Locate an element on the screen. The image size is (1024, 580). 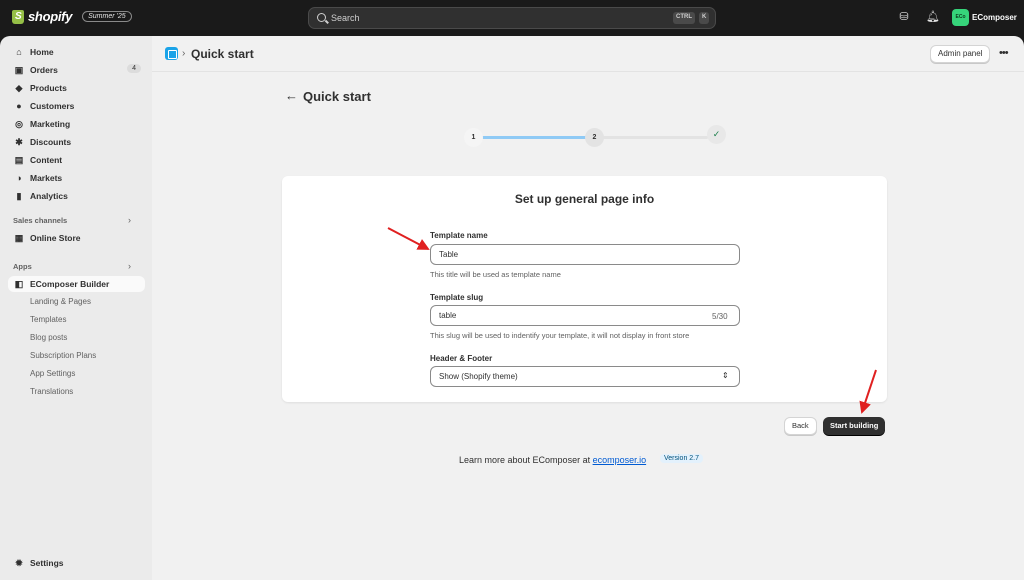
summer-edition-badge: Summer '25 is located at coordinates (107, 16).